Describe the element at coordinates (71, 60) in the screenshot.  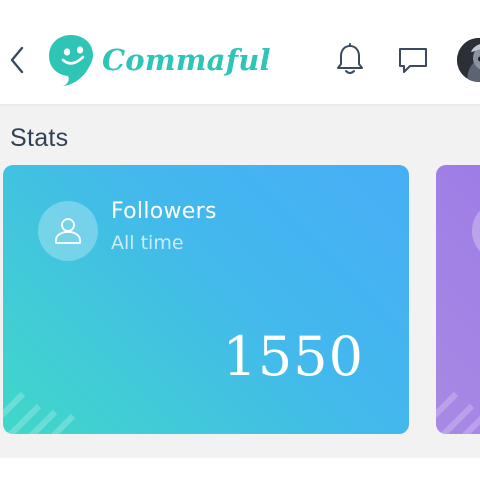
I see `comma-bubble-logo-icon` at that location.